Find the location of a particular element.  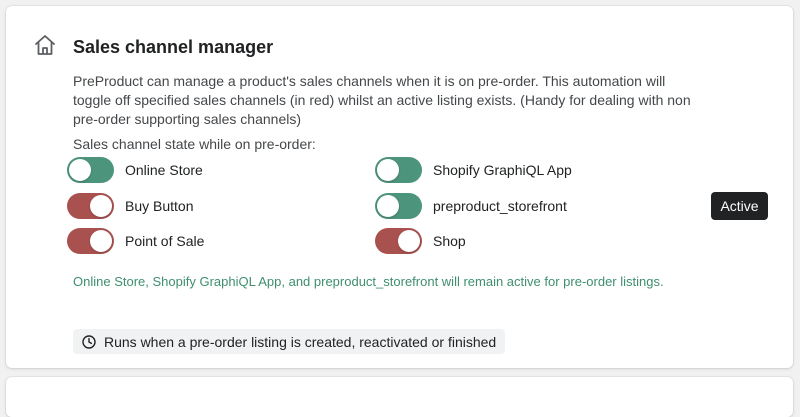

toggle-point-of-sale is located at coordinates (90, 241).